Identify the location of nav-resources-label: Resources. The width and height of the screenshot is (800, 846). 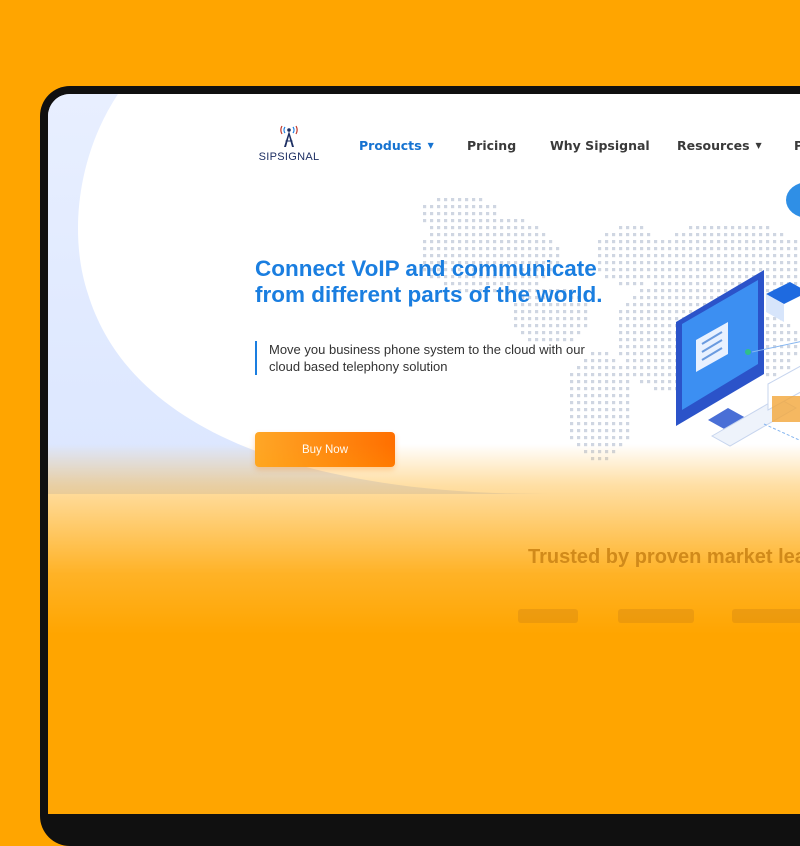
(713, 145).